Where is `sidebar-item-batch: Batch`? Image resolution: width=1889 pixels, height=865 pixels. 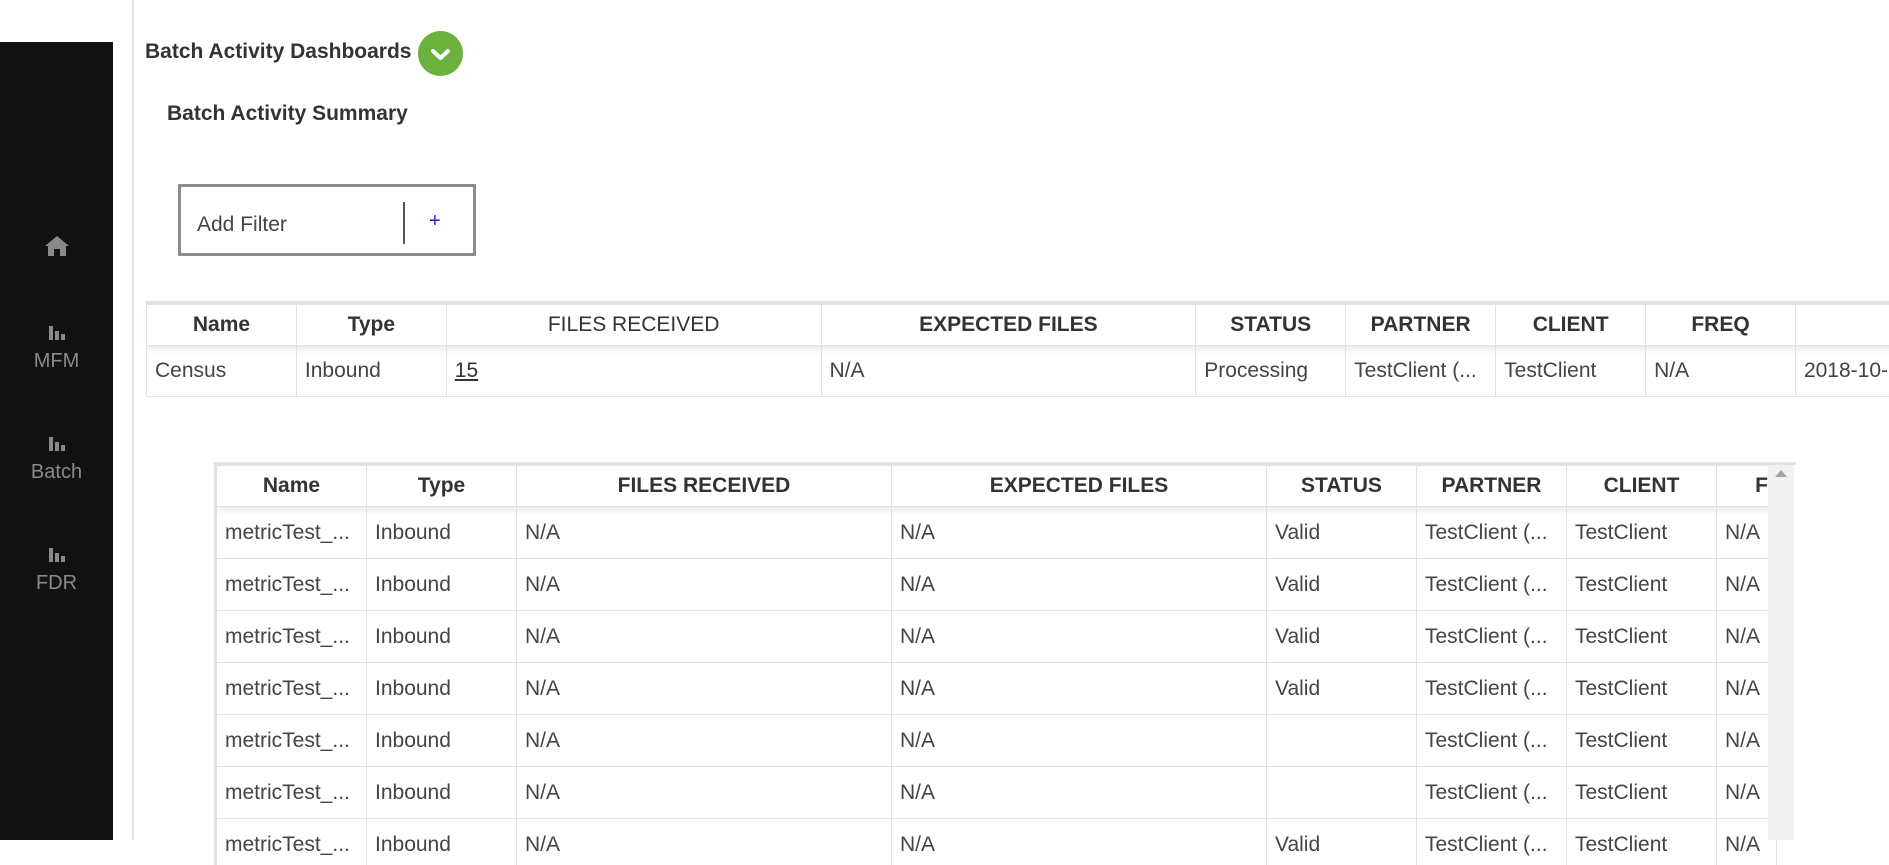
sidebar-item-batch: Batch is located at coordinates (56, 457).